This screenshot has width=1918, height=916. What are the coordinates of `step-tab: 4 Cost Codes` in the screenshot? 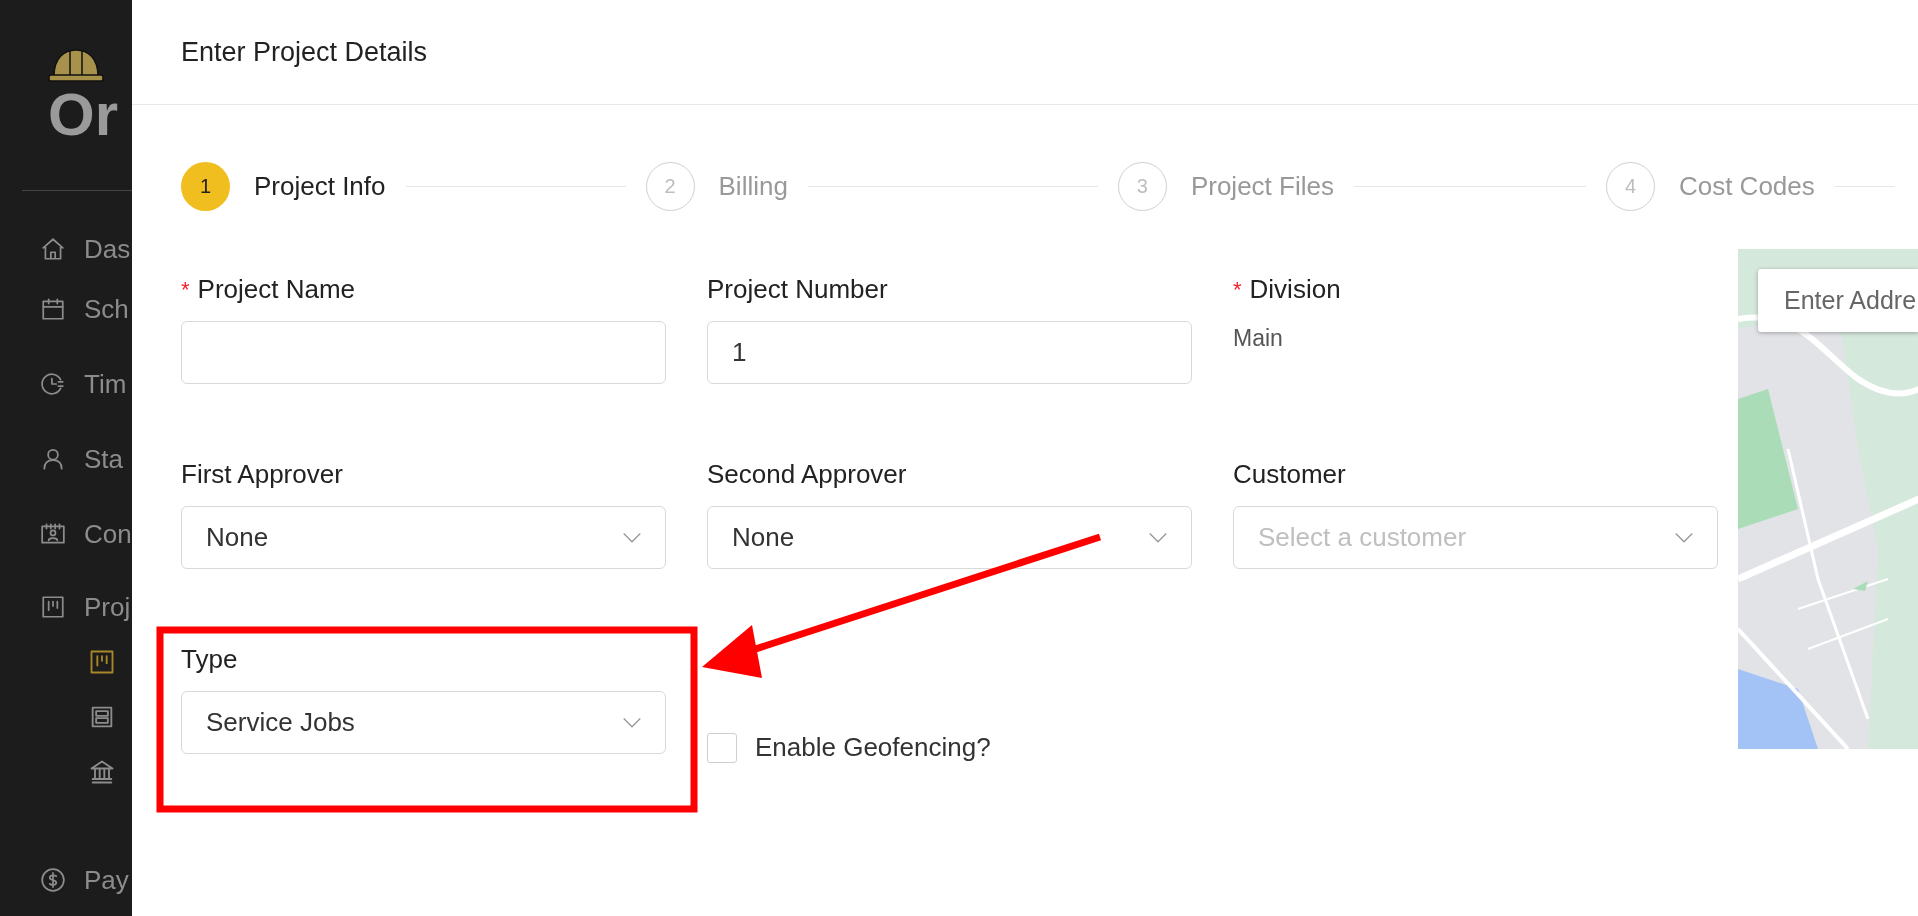 It's located at (1710, 186).